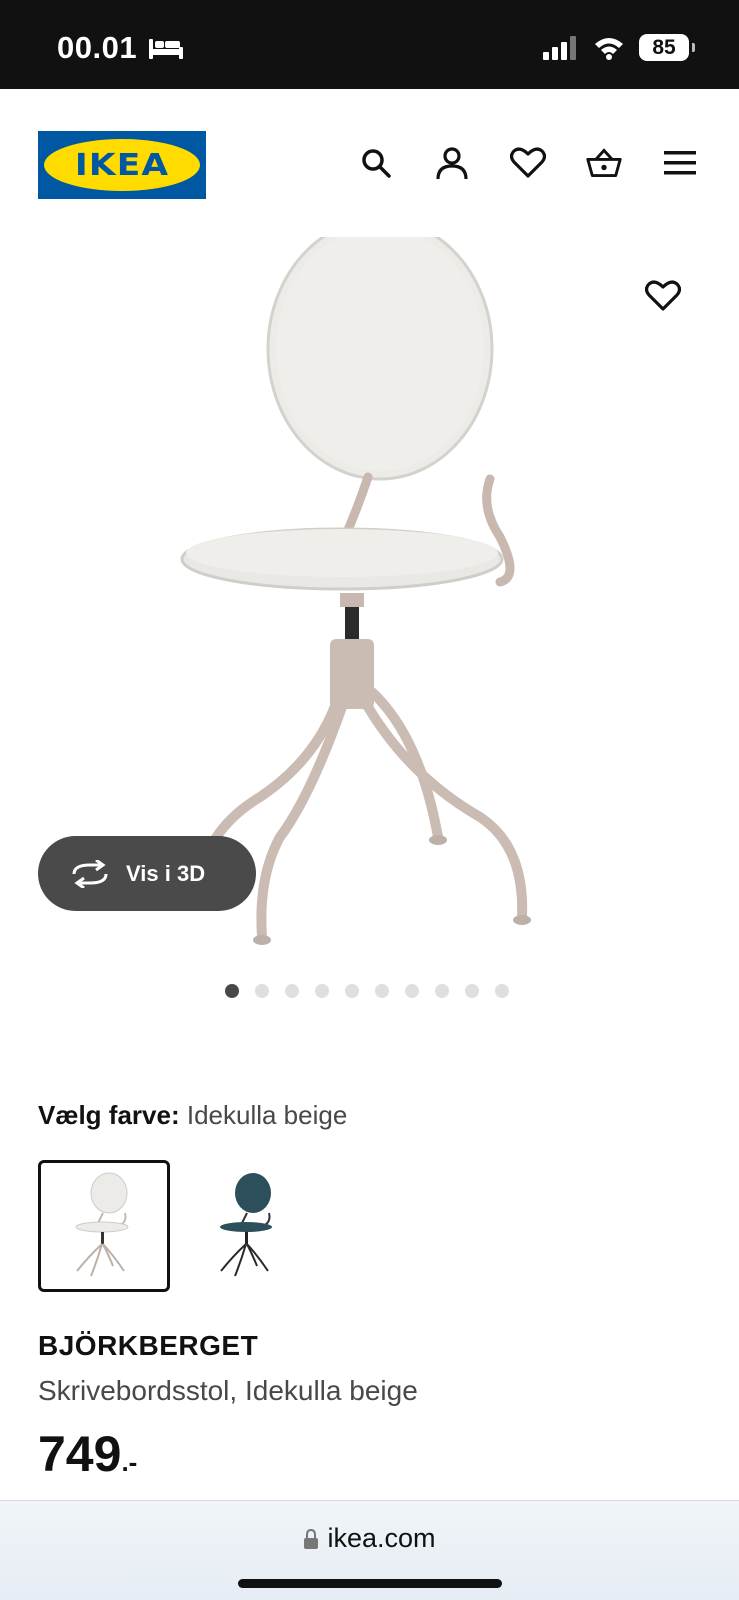  What do you see at coordinates (97, 47) in the screenshot?
I see `status-time: 00.01` at bounding box center [97, 47].